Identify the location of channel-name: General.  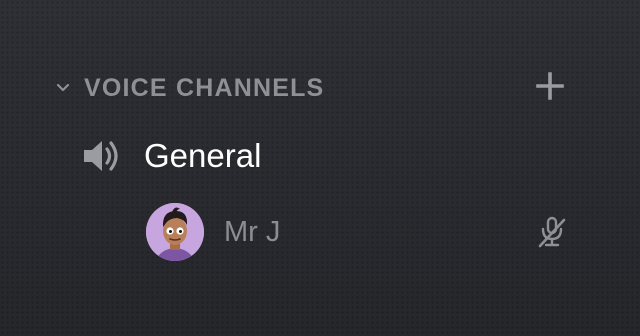
(203, 155).